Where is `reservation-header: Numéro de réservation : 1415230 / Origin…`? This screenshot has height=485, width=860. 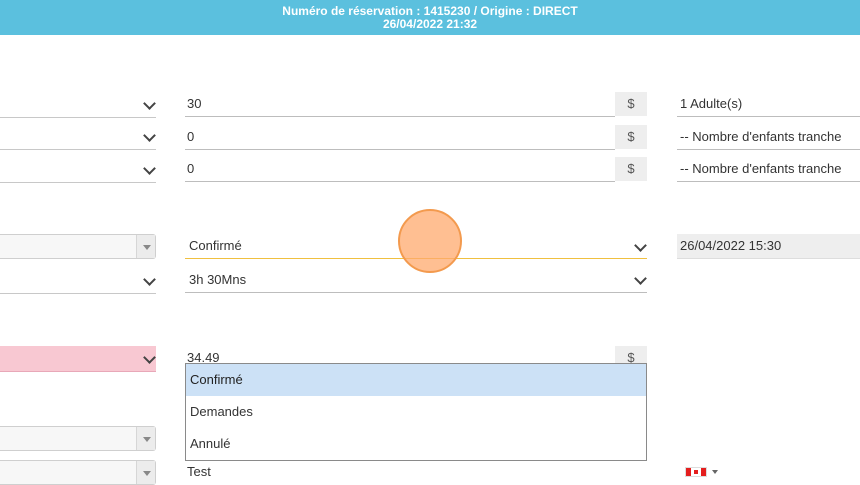
reservation-header: Numéro de réservation : 1415230 / Origin… is located at coordinates (430, 17).